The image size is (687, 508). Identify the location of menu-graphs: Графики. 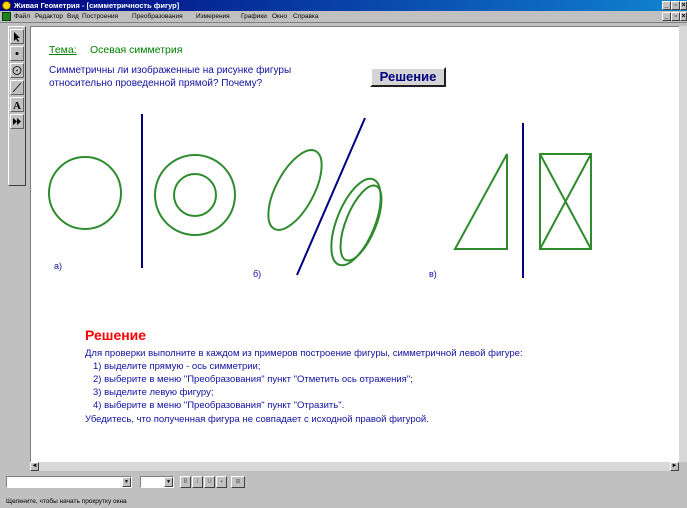
(254, 16).